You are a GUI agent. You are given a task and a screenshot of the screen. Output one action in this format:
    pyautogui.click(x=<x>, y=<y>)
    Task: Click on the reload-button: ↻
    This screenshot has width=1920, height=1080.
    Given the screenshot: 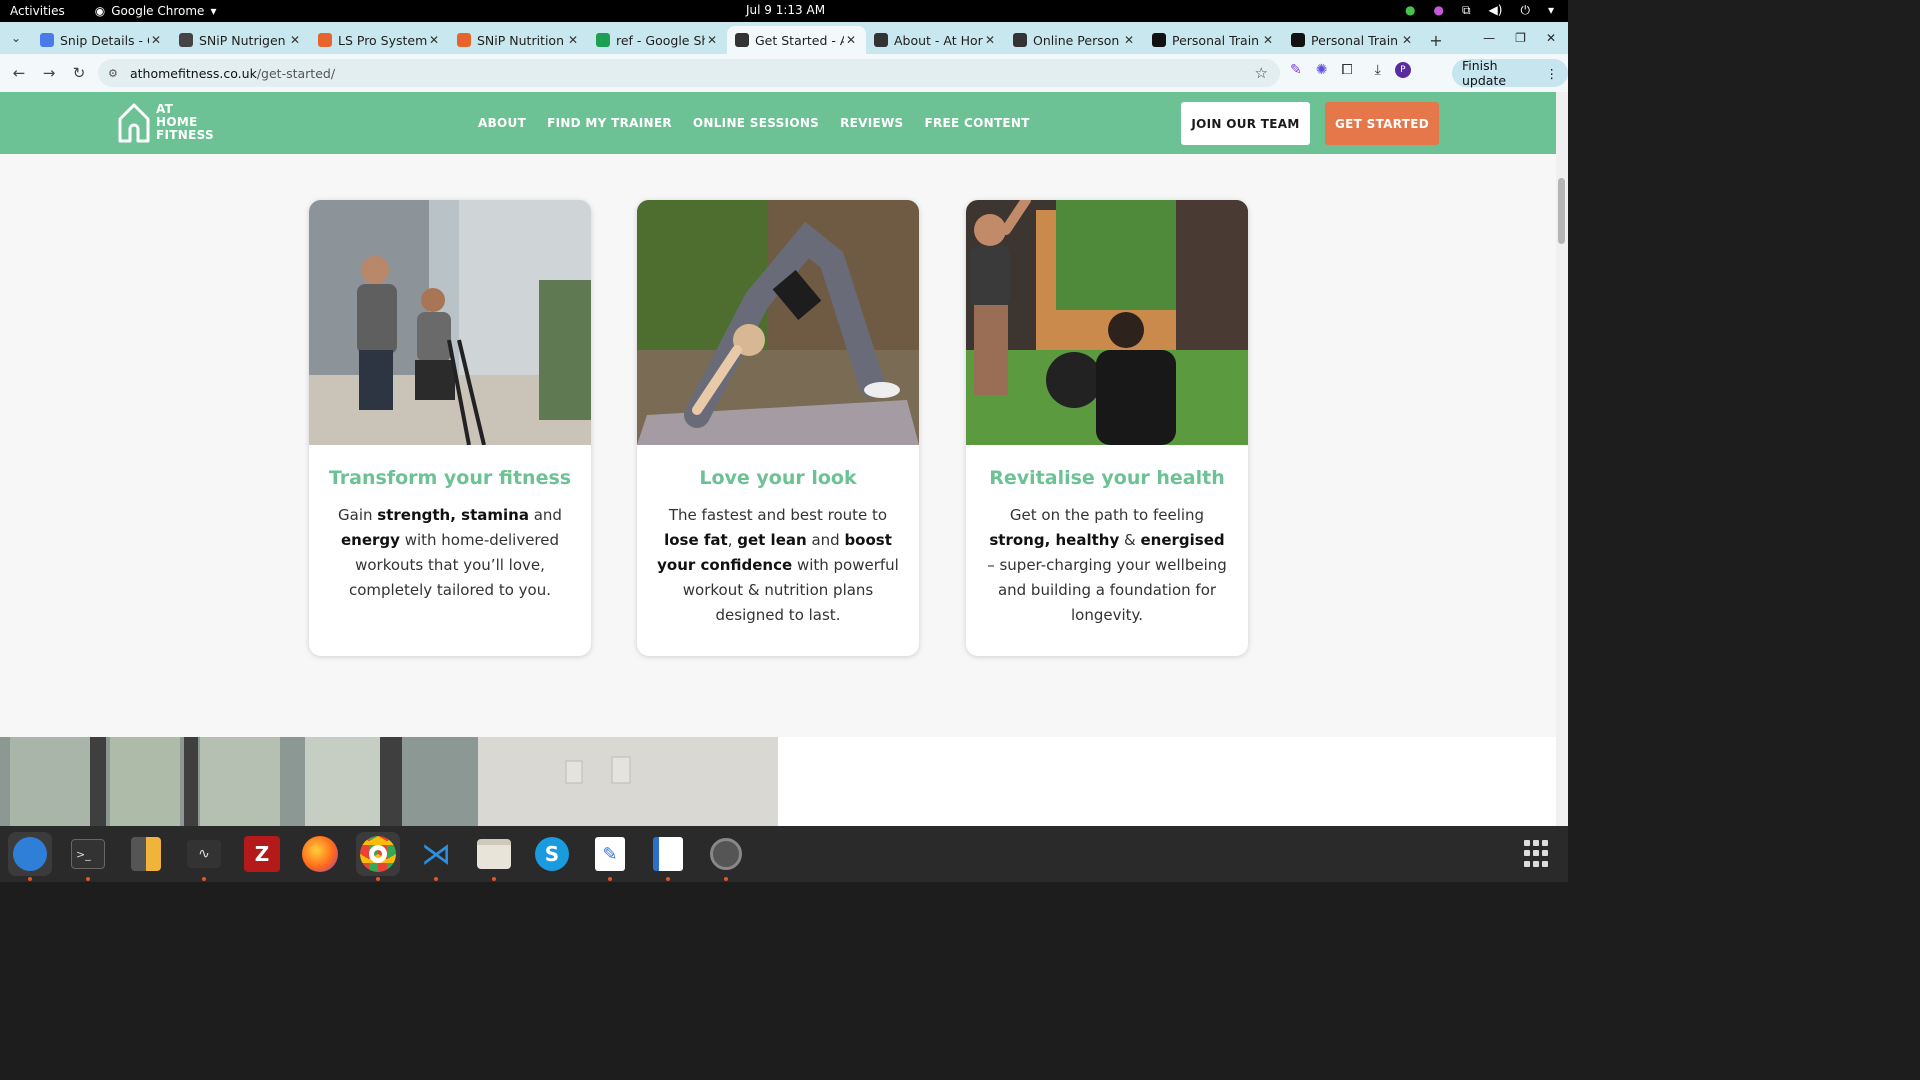 What is the action you would take?
    pyautogui.click(x=79, y=73)
    